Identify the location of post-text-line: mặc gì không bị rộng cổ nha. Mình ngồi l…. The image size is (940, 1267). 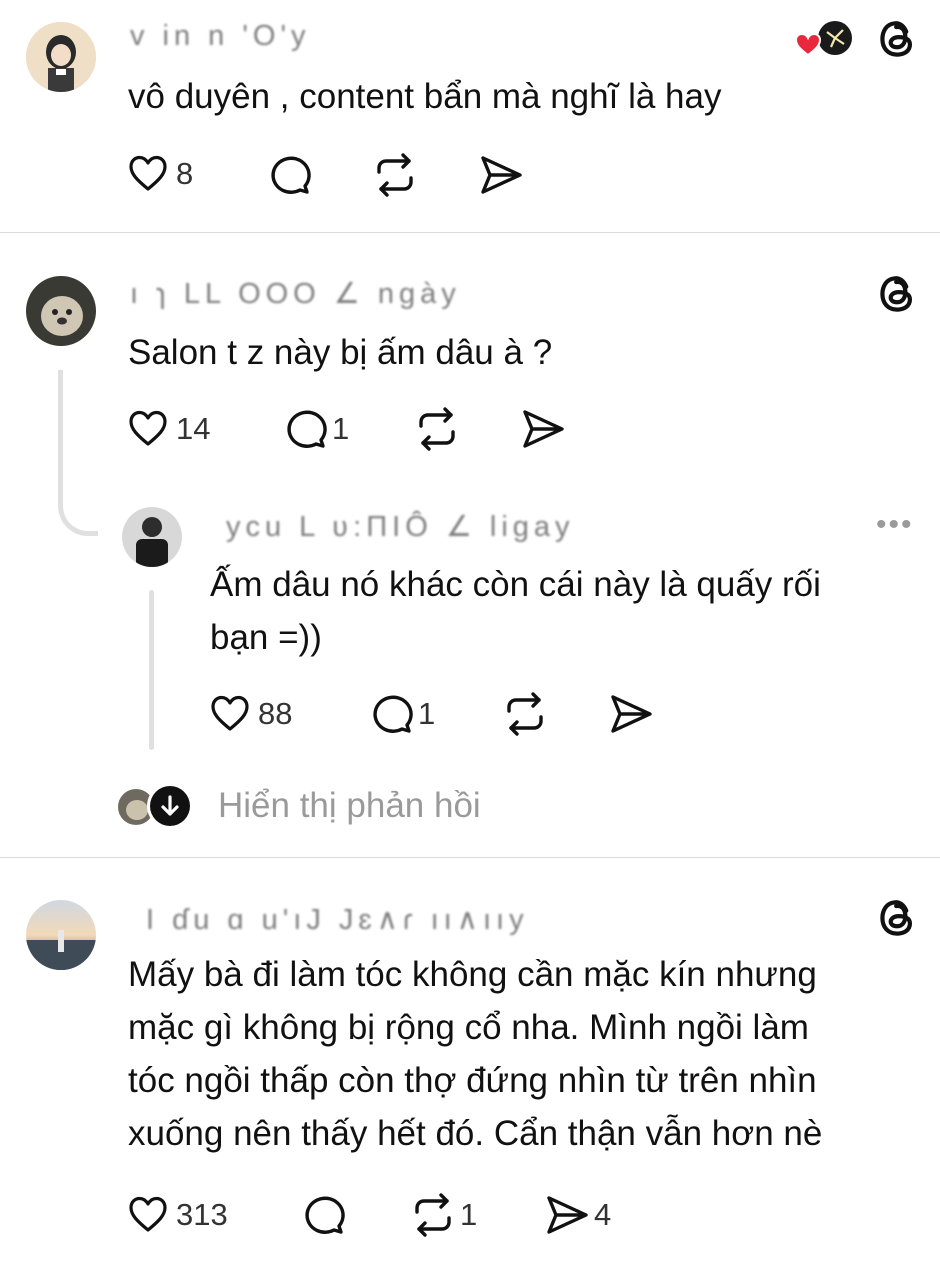
(468, 1027).